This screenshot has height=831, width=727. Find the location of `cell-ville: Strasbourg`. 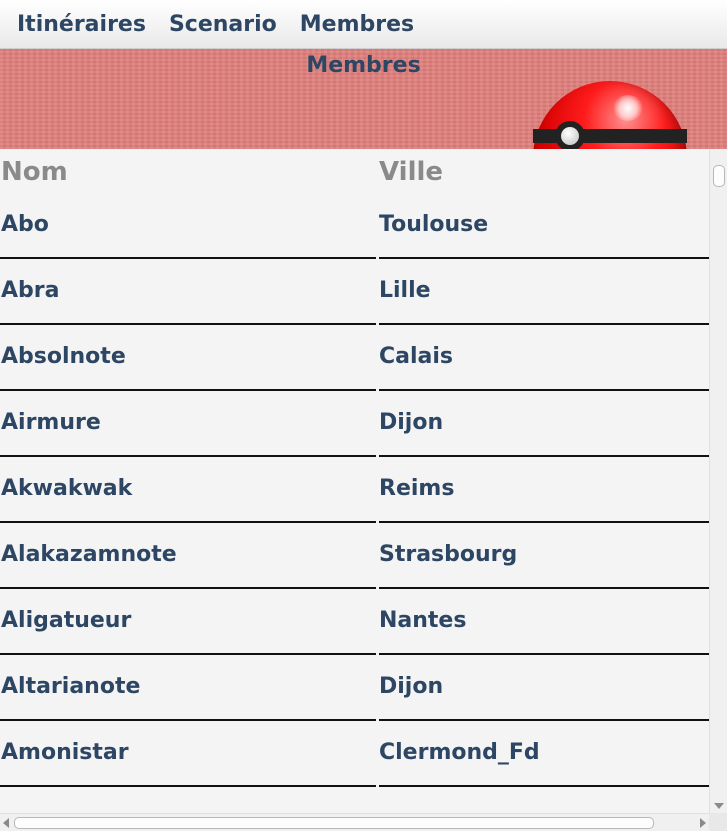

cell-ville: Strasbourg is located at coordinates (448, 554).